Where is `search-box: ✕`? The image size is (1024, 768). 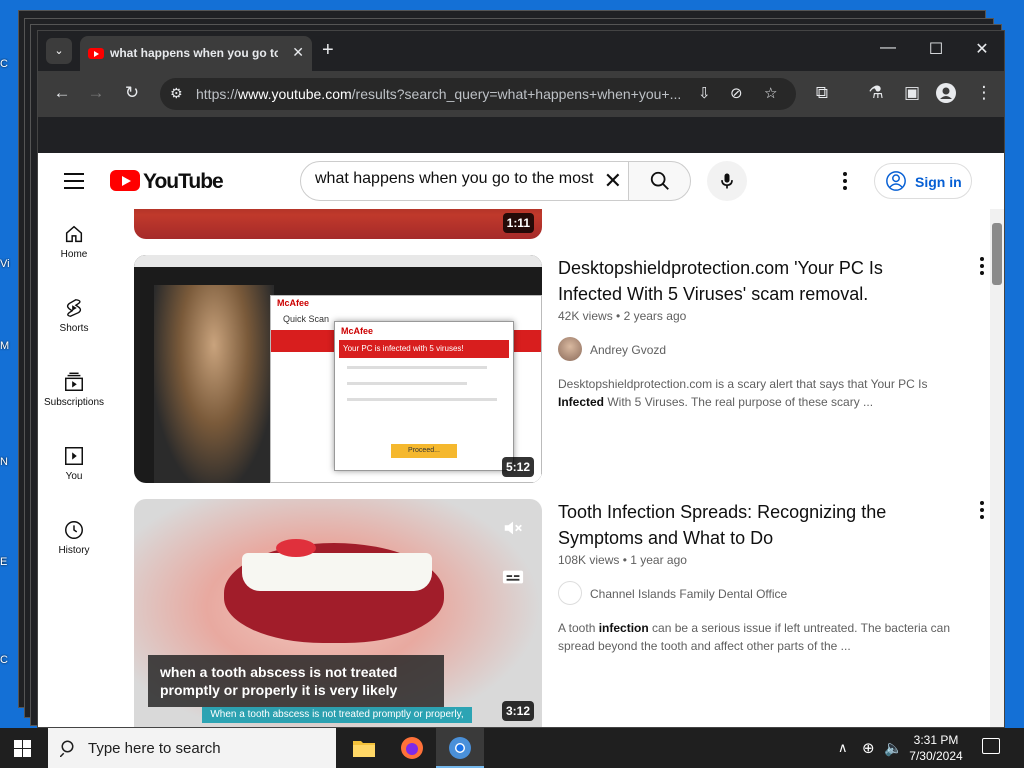 search-box: ✕ is located at coordinates (464, 181).